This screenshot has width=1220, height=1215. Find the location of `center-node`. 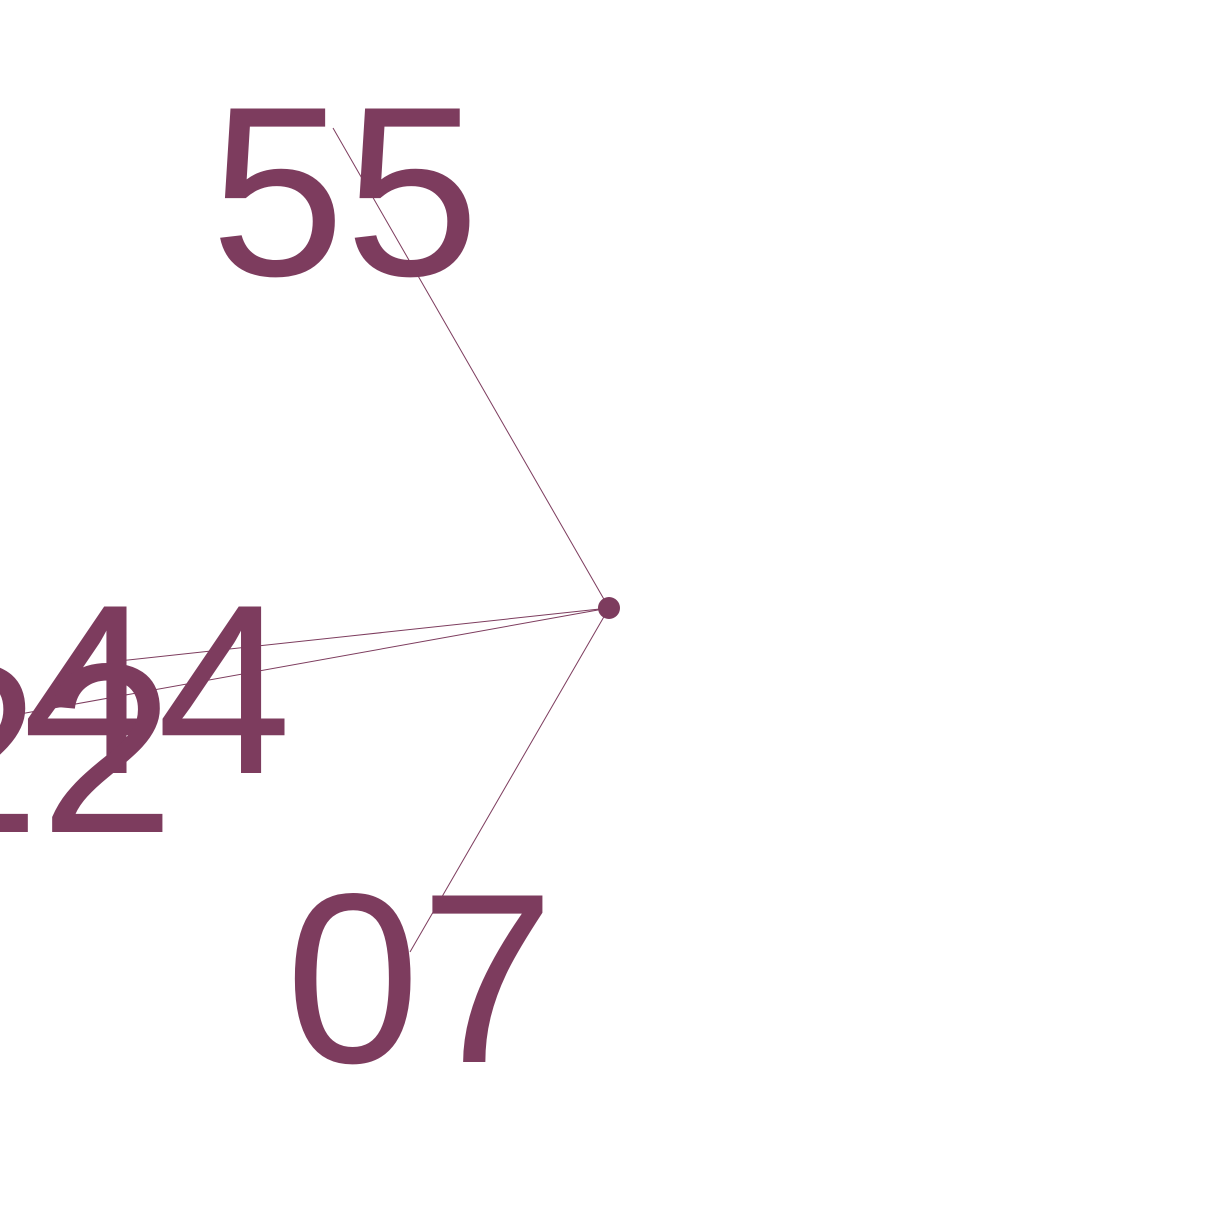

center-node is located at coordinates (609, 608).